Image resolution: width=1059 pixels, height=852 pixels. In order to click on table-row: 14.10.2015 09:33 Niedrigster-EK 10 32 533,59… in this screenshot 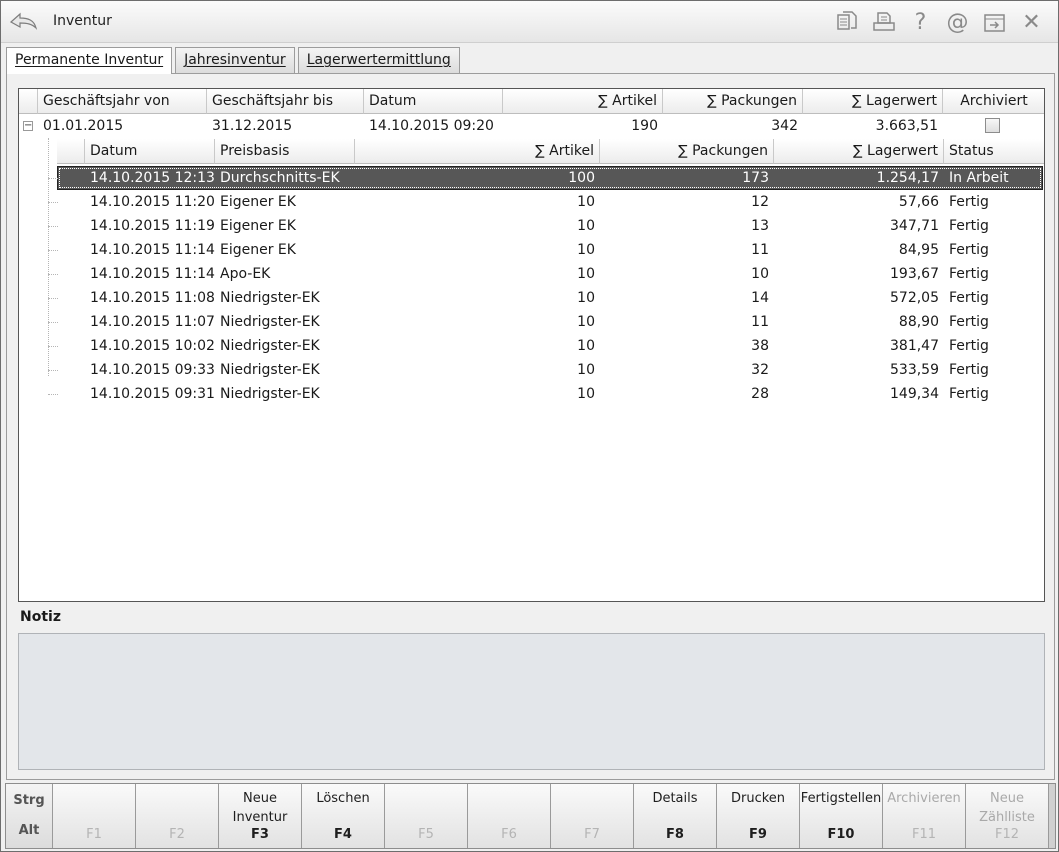, I will do `click(531, 370)`.